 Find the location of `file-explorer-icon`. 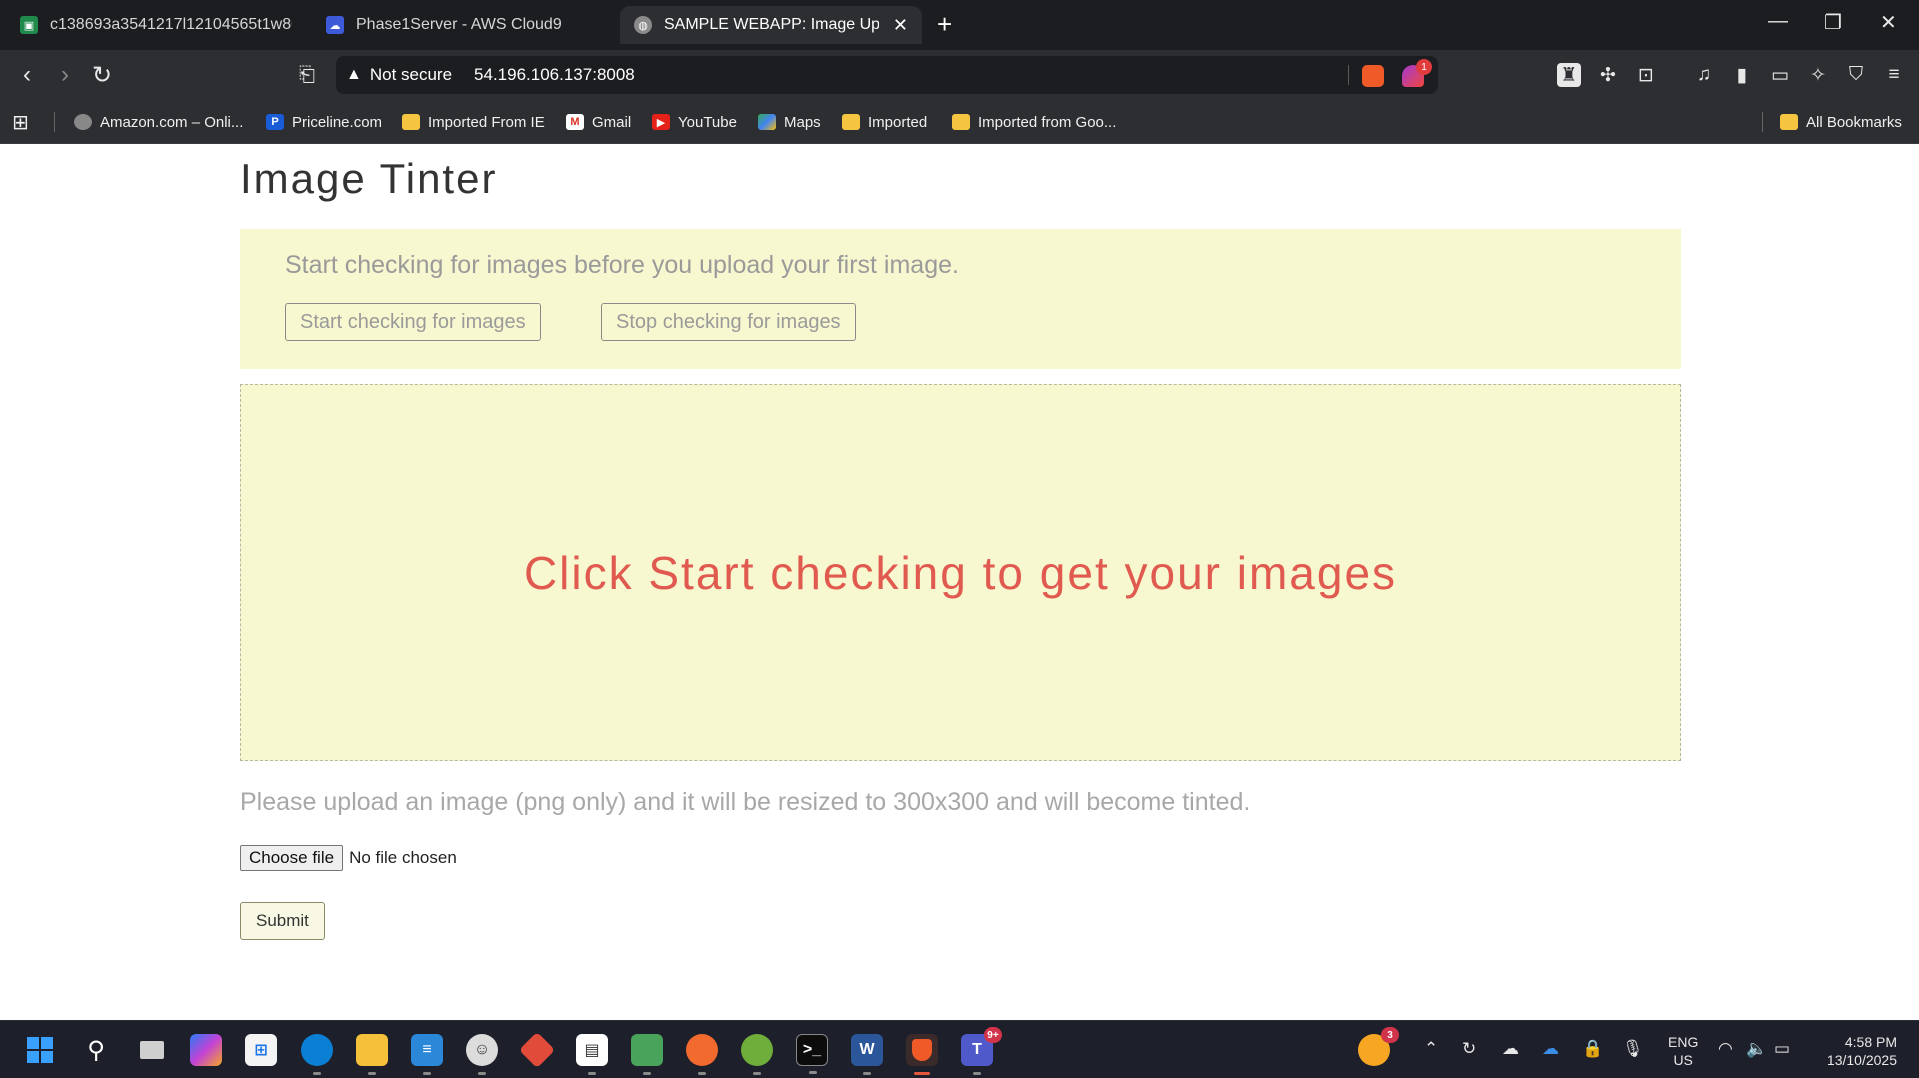

file-explorer-icon is located at coordinates (372, 1054).